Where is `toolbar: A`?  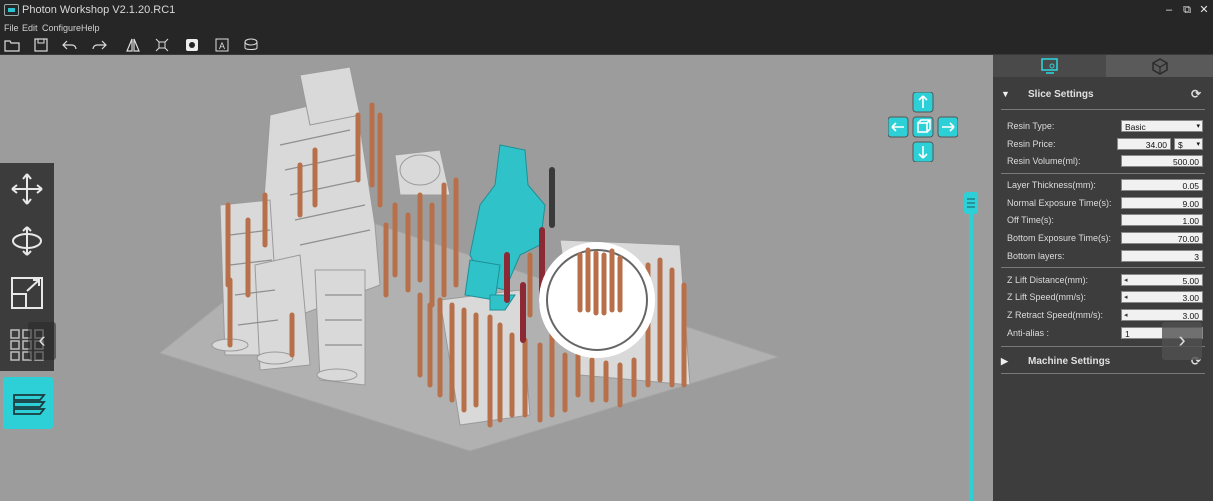 toolbar: A is located at coordinates (606, 45).